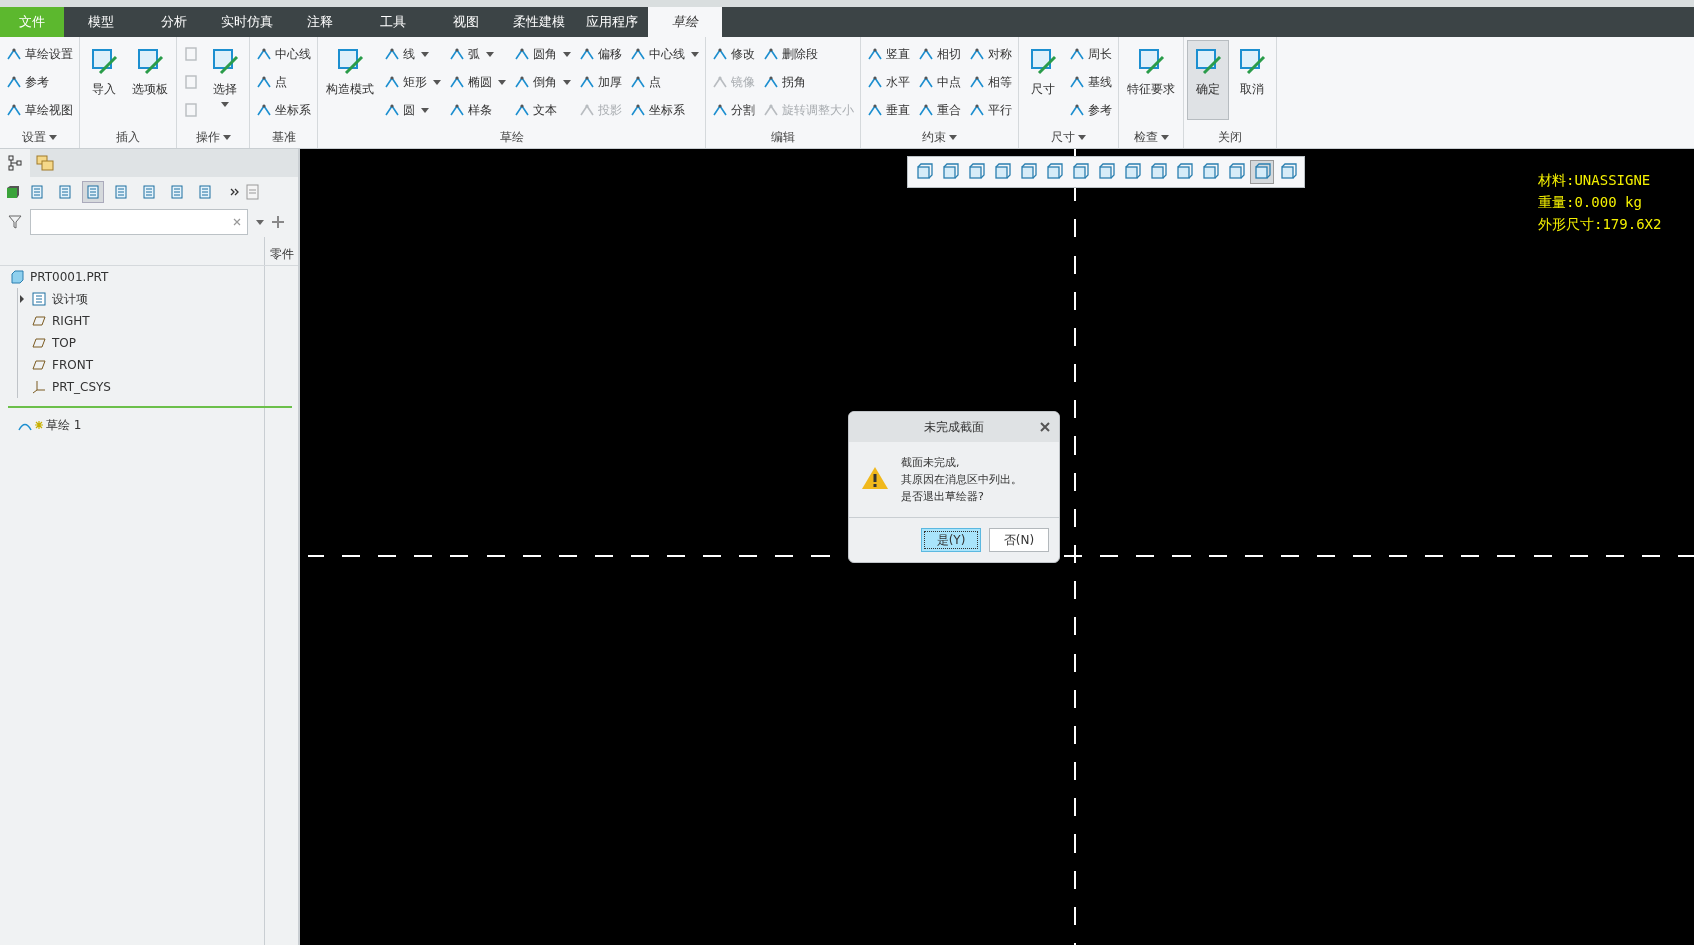 The height and width of the screenshot is (945, 1694). What do you see at coordinates (1595, 180) in the screenshot?
I see `model-info-text: 材料:UNASSIGNE` at bounding box center [1595, 180].